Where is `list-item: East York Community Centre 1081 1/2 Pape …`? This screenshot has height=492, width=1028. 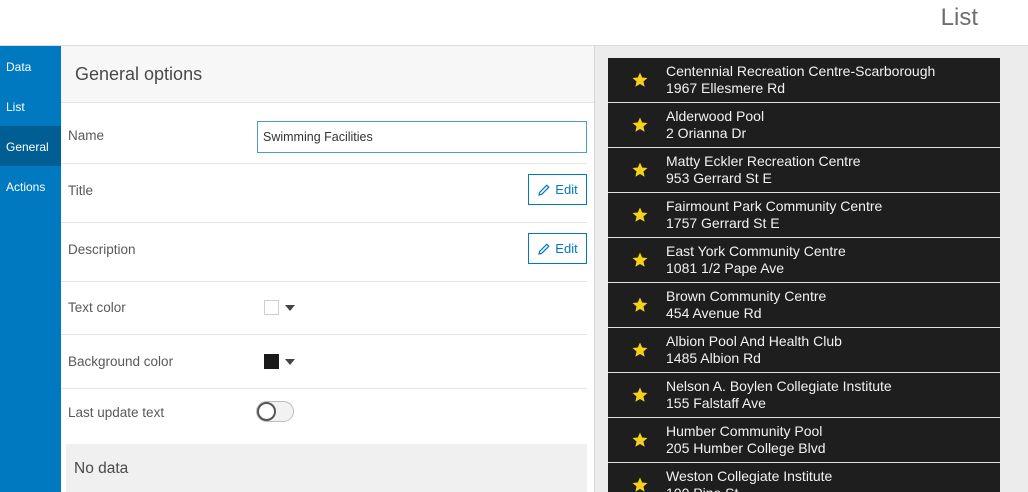
list-item: East York Community Centre 1081 1/2 Pape … is located at coordinates (804, 260).